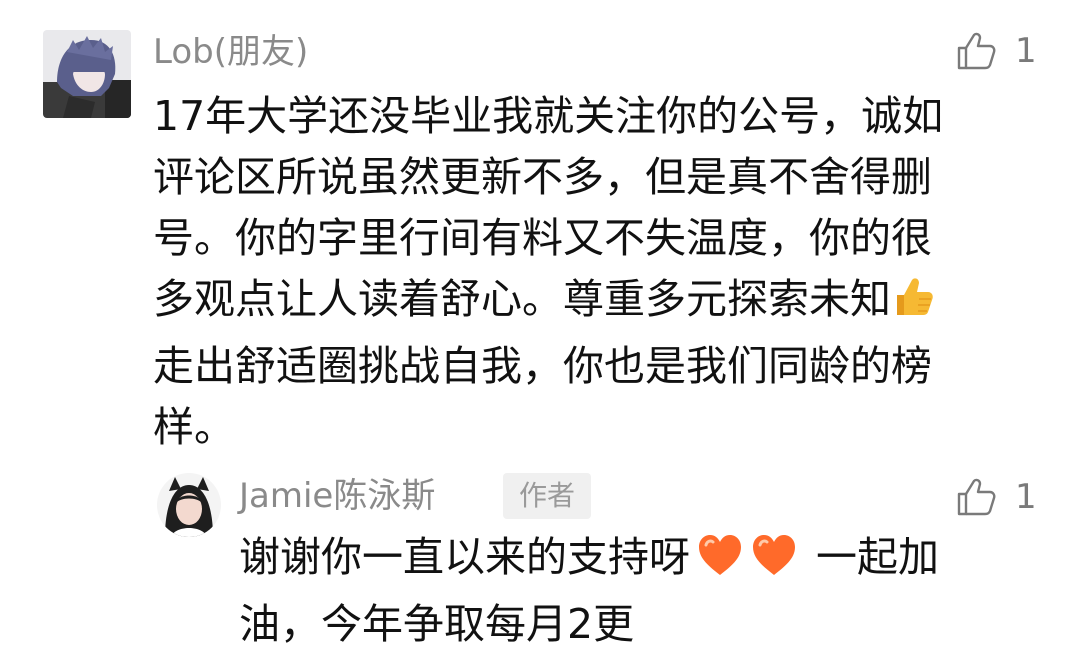 The height and width of the screenshot is (669, 1080). I want to click on reply-like-count: 1, so click(1026, 497).